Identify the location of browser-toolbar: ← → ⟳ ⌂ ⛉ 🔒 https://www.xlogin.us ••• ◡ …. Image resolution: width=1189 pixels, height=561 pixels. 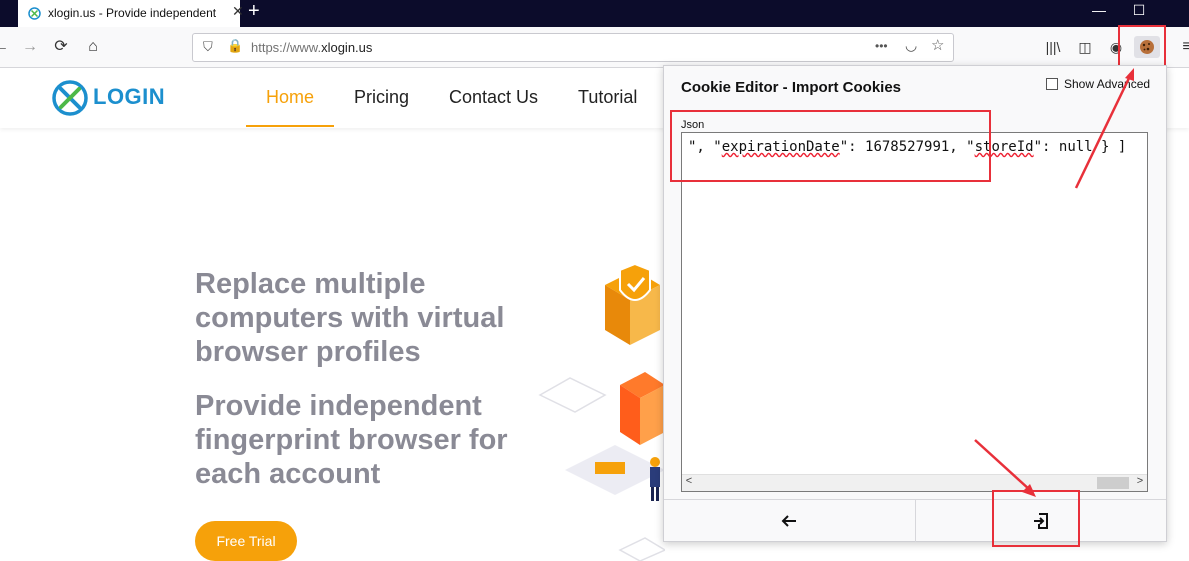
(594, 46).